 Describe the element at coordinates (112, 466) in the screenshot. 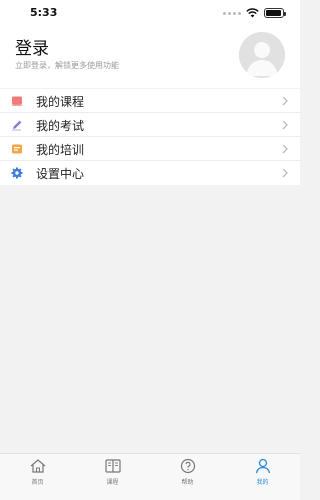

I see `book-icon` at that location.